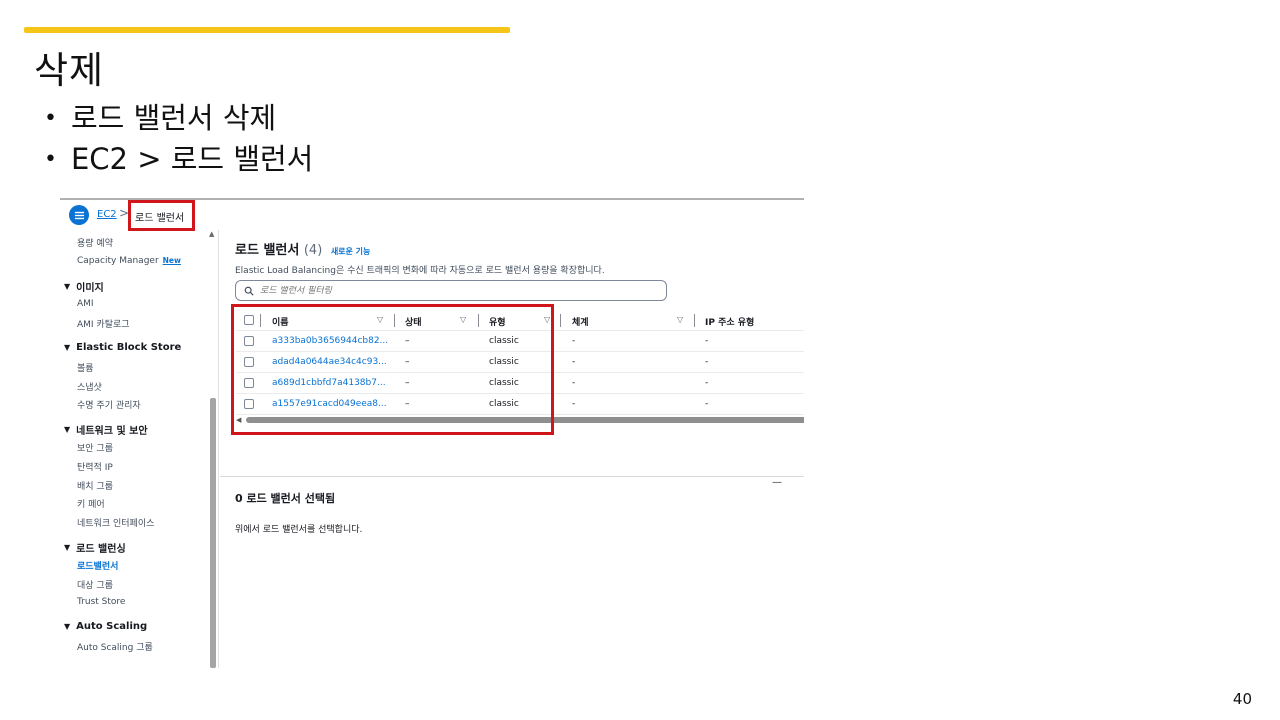  I want to click on sidebar-item-label: 볼륨, so click(85, 369).